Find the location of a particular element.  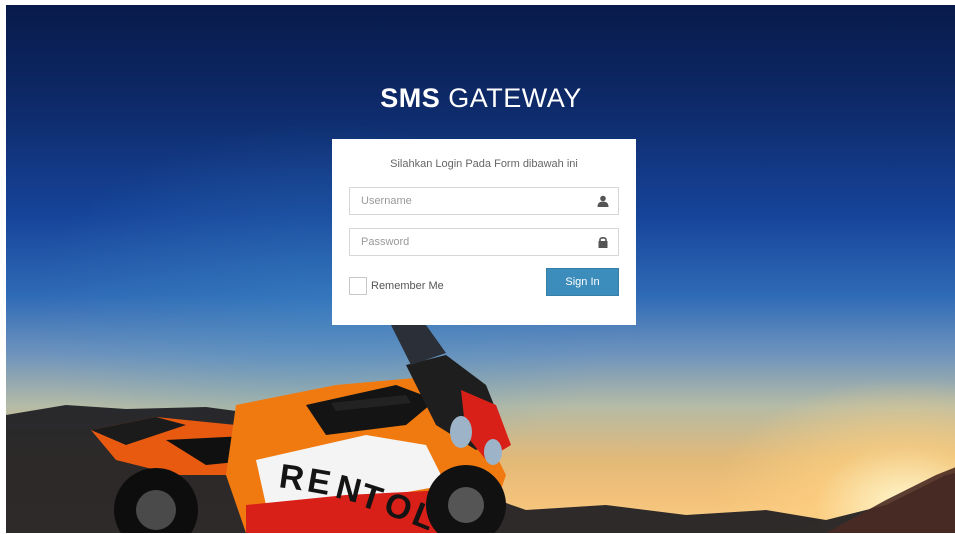

username-input is located at coordinates (484, 201).